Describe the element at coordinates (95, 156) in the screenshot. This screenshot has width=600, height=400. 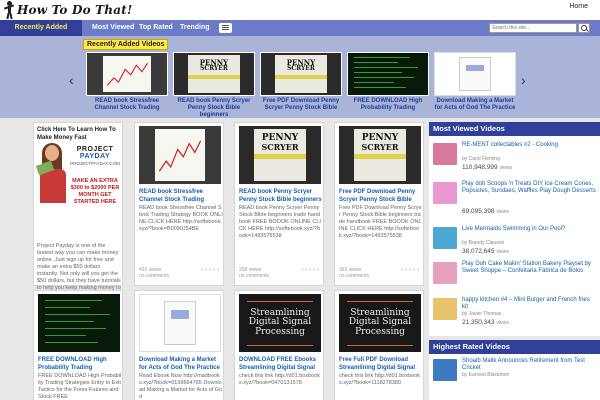
I see `project-payday-logo: PROJECT PAYDAY PROJECTPAYDAY.COM` at that location.